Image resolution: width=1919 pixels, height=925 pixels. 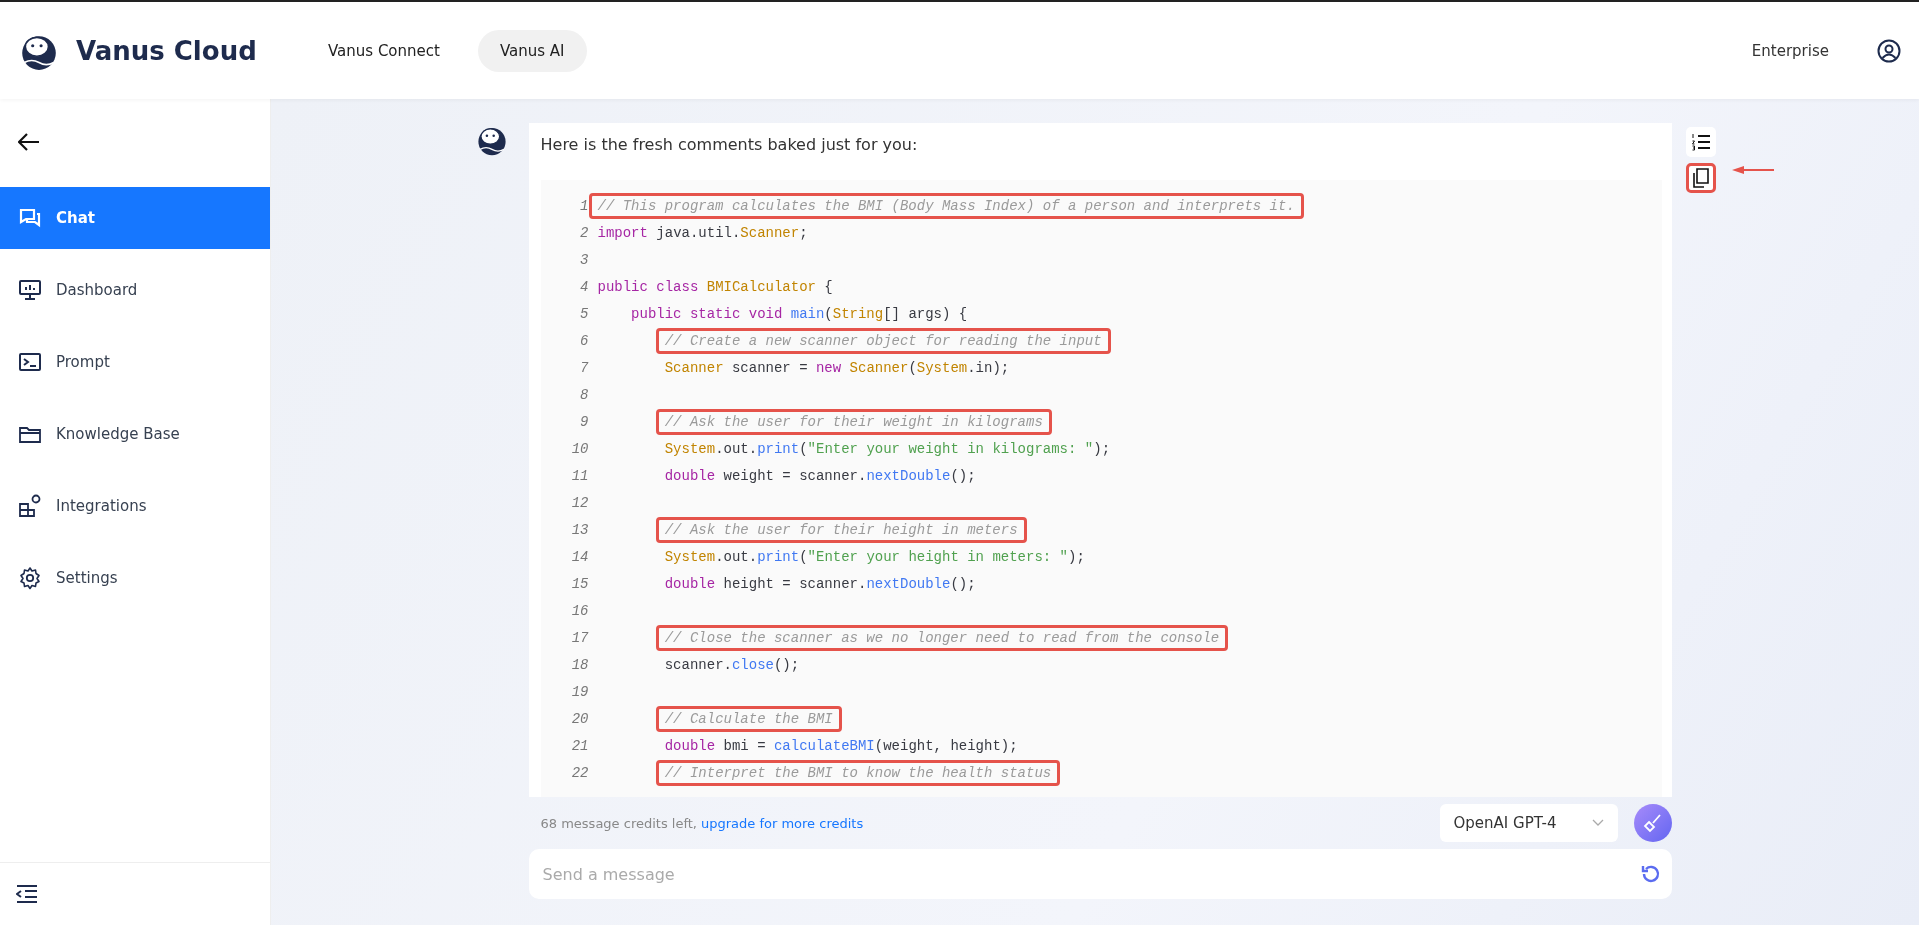 What do you see at coordinates (580, 718) in the screenshot?
I see `line-number: 20` at bounding box center [580, 718].